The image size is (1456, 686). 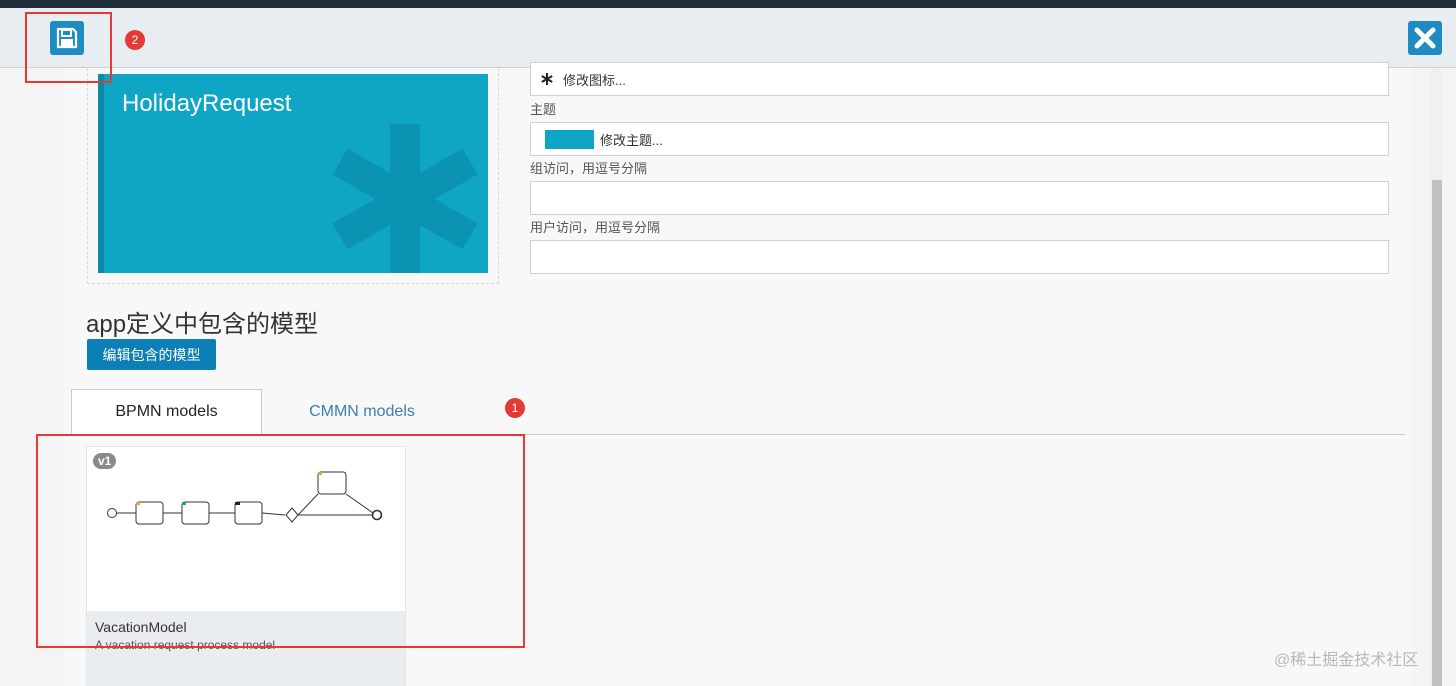 I want to click on group-access-input, so click(x=959, y=198).